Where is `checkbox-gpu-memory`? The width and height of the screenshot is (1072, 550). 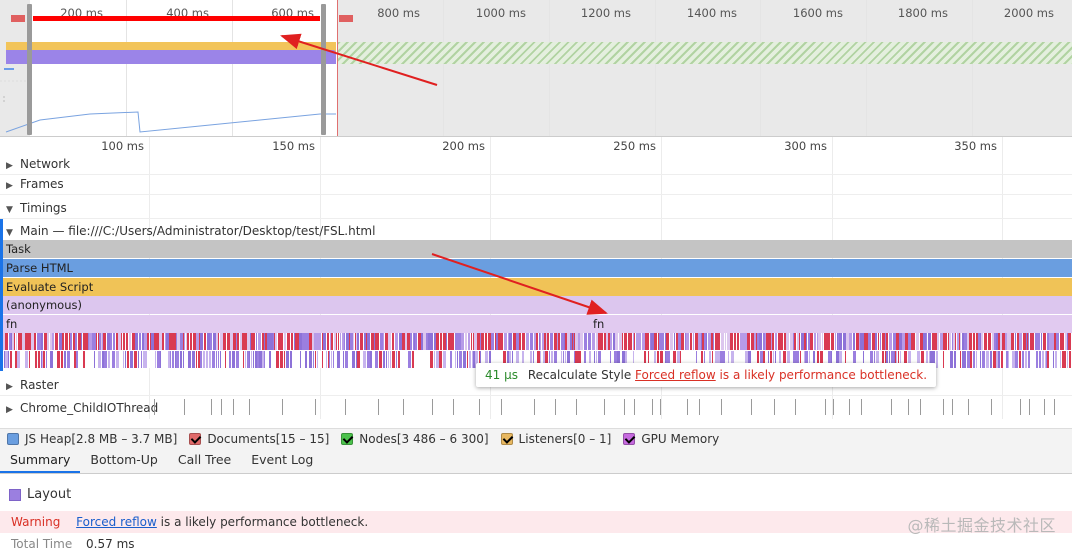 checkbox-gpu-memory is located at coordinates (629, 438).